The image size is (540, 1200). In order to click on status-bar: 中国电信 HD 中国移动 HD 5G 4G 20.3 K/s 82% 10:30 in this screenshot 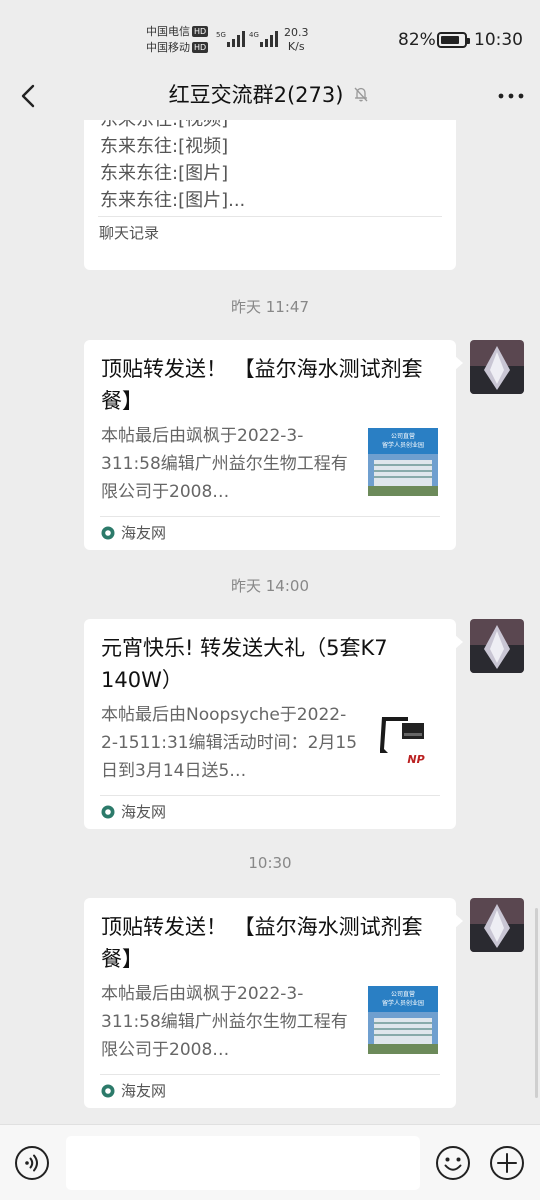, I will do `click(270, 36)`.